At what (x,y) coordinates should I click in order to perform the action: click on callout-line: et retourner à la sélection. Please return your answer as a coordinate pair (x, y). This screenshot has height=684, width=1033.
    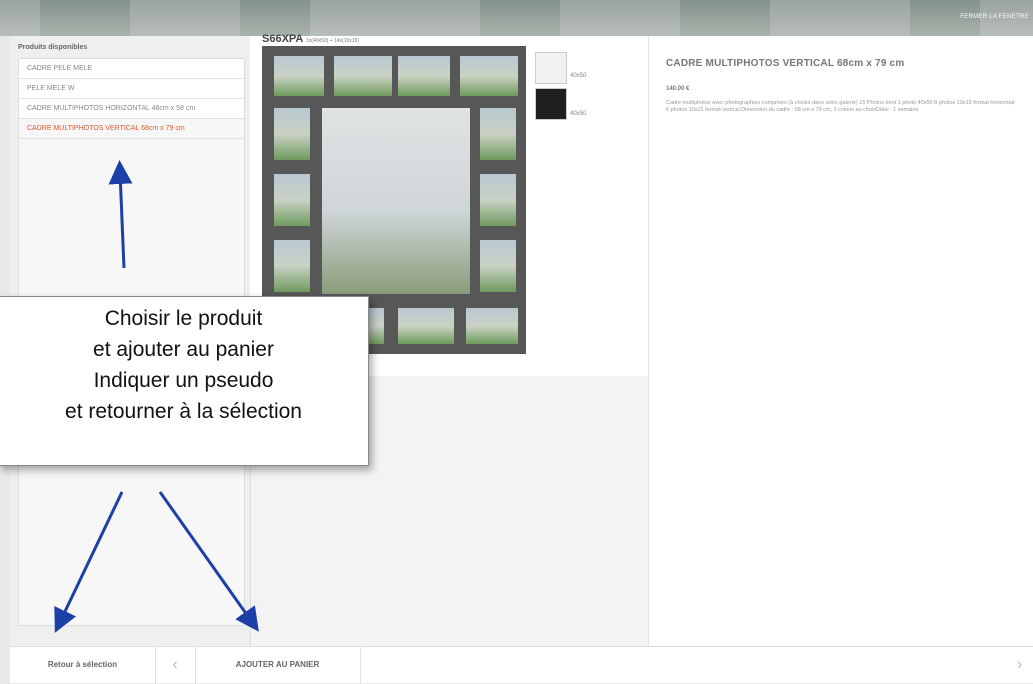
    Looking at the image, I should click on (183, 411).